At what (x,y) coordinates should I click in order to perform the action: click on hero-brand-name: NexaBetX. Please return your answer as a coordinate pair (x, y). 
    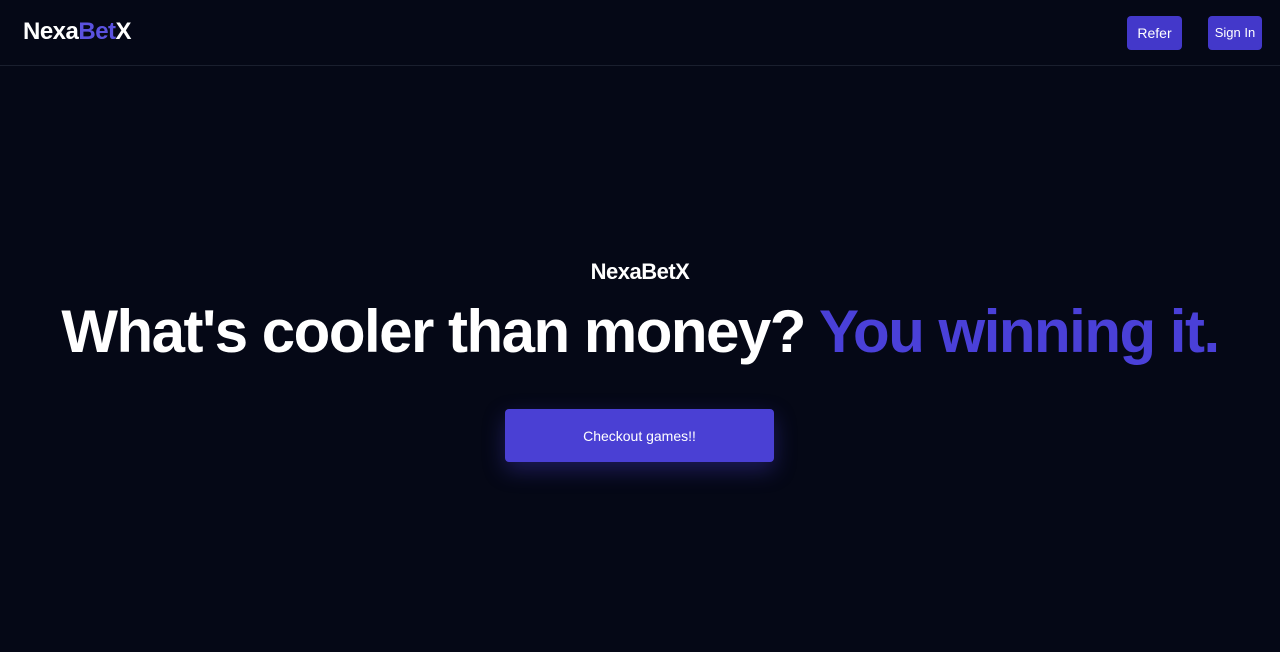
    Looking at the image, I should click on (640, 271).